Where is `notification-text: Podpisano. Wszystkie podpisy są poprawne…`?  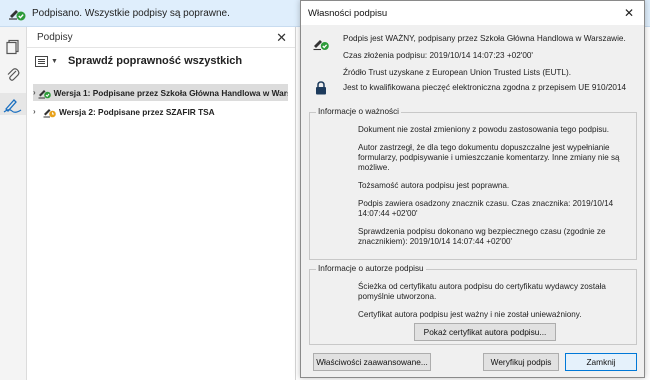
notification-text: Podpisano. Wszystkie podpisy są poprawne… is located at coordinates (131, 13).